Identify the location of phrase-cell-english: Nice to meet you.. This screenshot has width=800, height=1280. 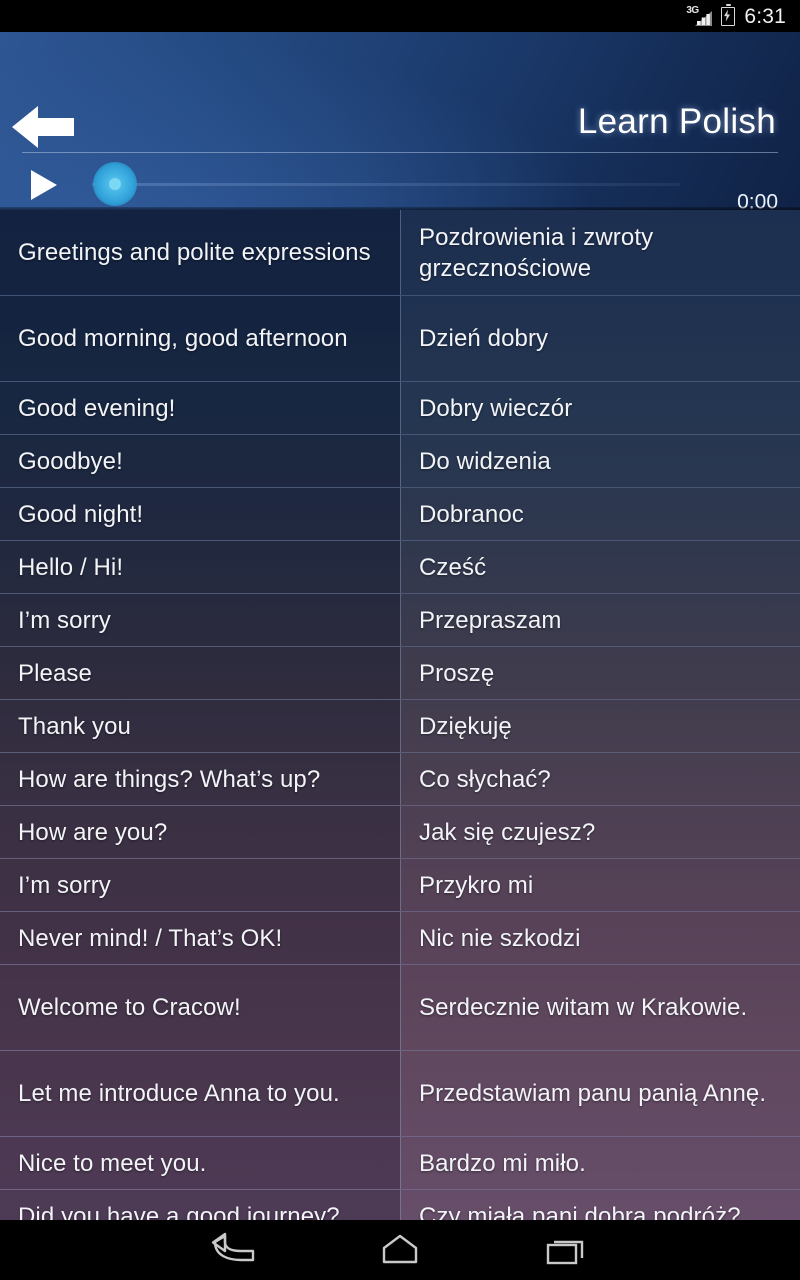
(200, 1163).